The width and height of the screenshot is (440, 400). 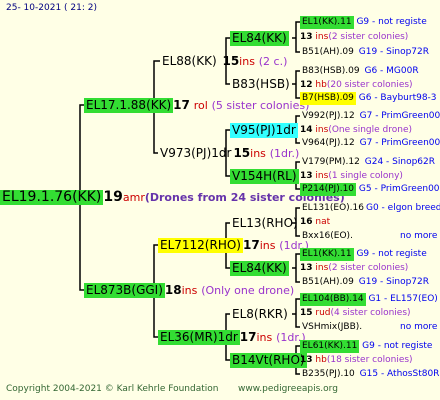 I want to click on gen4-node-2: B51(AH).09 G19 - Sinop72R, so click(x=364, y=52).